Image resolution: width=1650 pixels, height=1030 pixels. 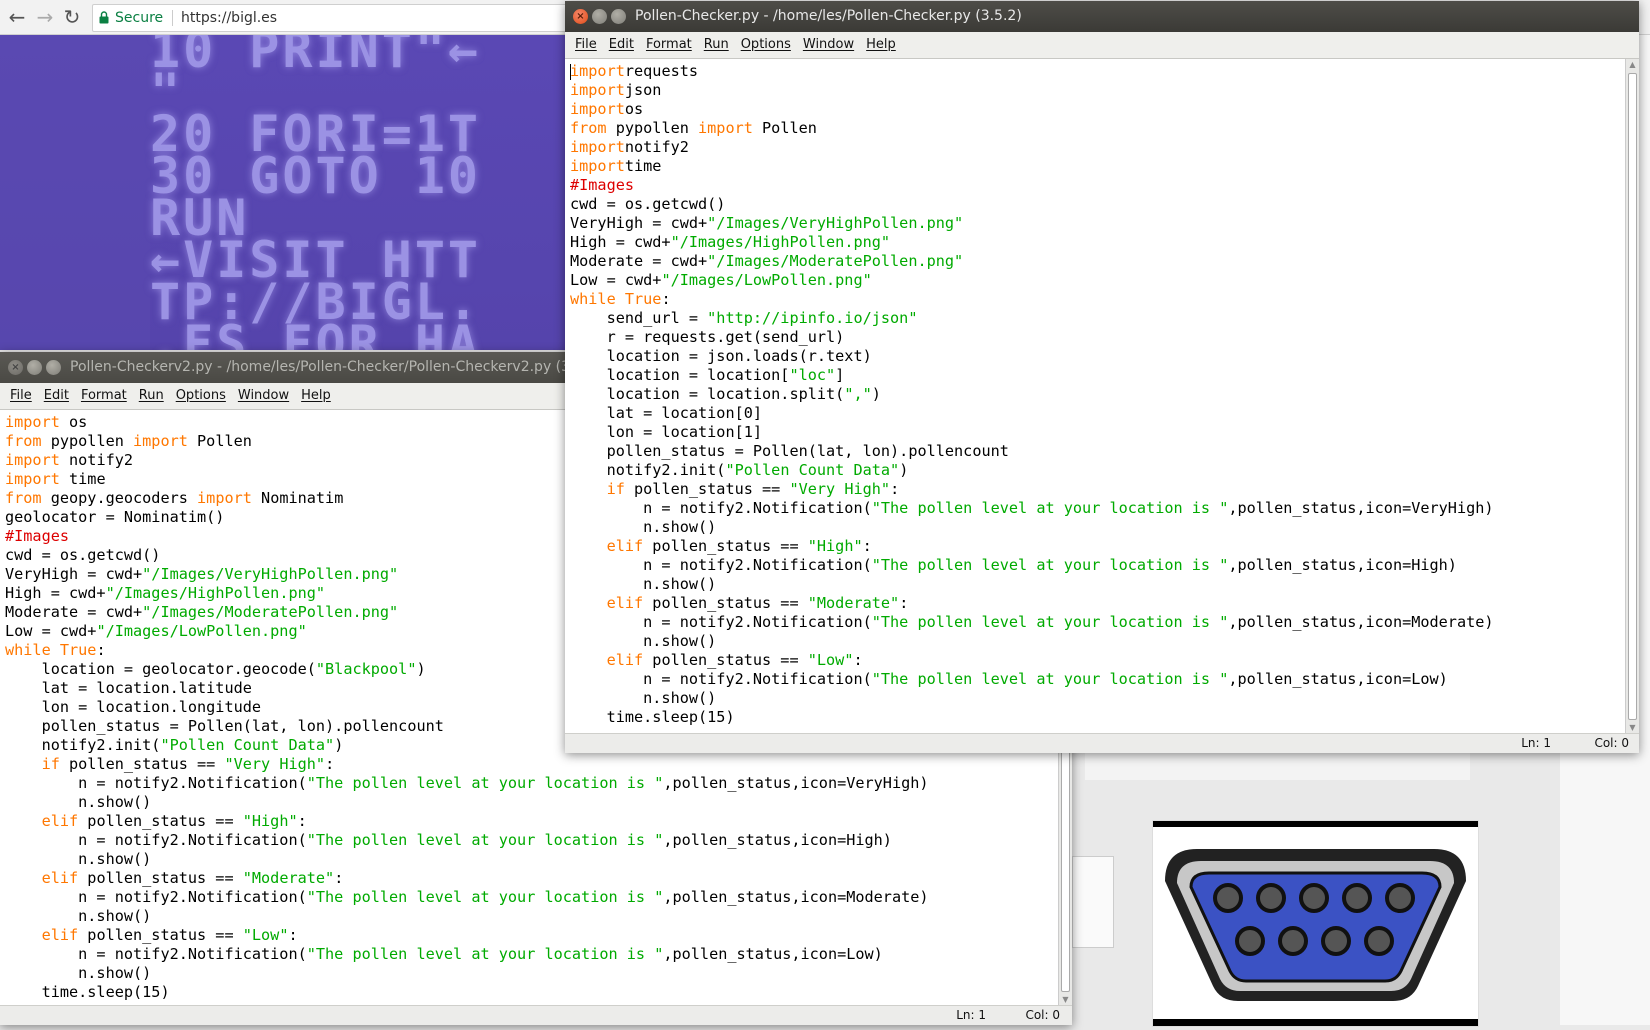 What do you see at coordinates (74, 574) in the screenshot?
I see `code-token: VeryHigh = cwd+` at bounding box center [74, 574].